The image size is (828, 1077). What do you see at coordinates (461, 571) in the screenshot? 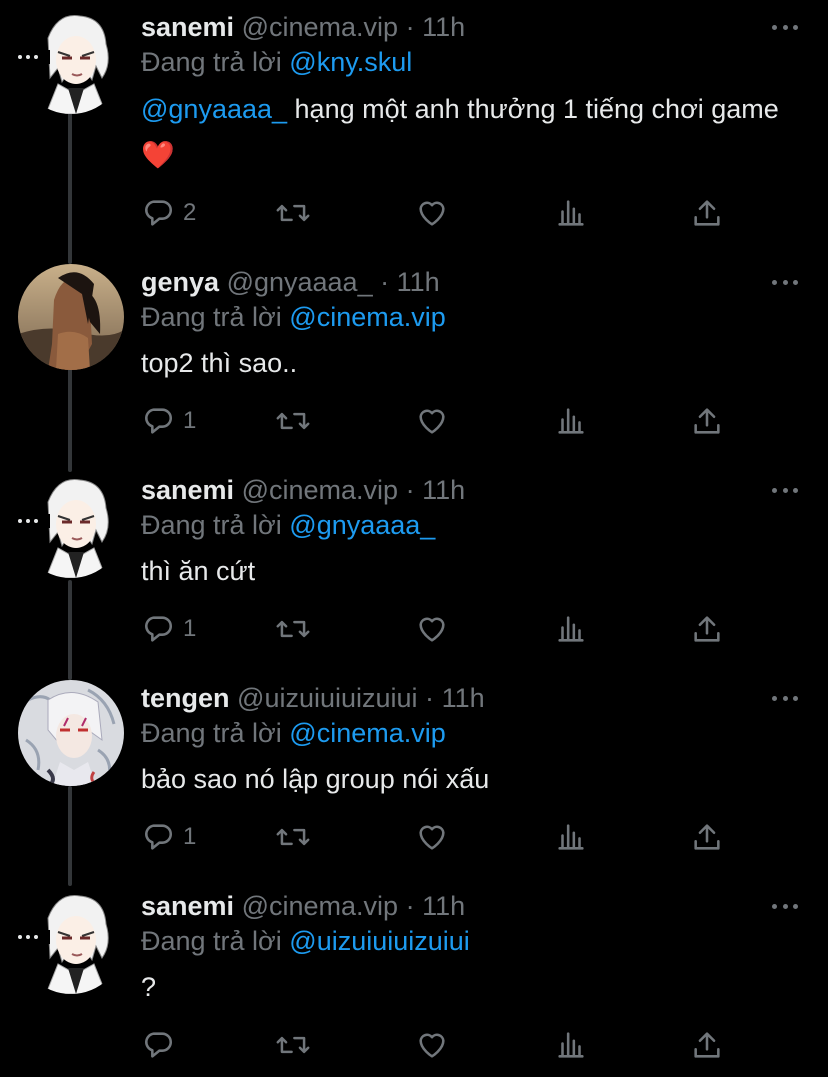
I see `tweet-text: thì ăn cứt` at bounding box center [461, 571].